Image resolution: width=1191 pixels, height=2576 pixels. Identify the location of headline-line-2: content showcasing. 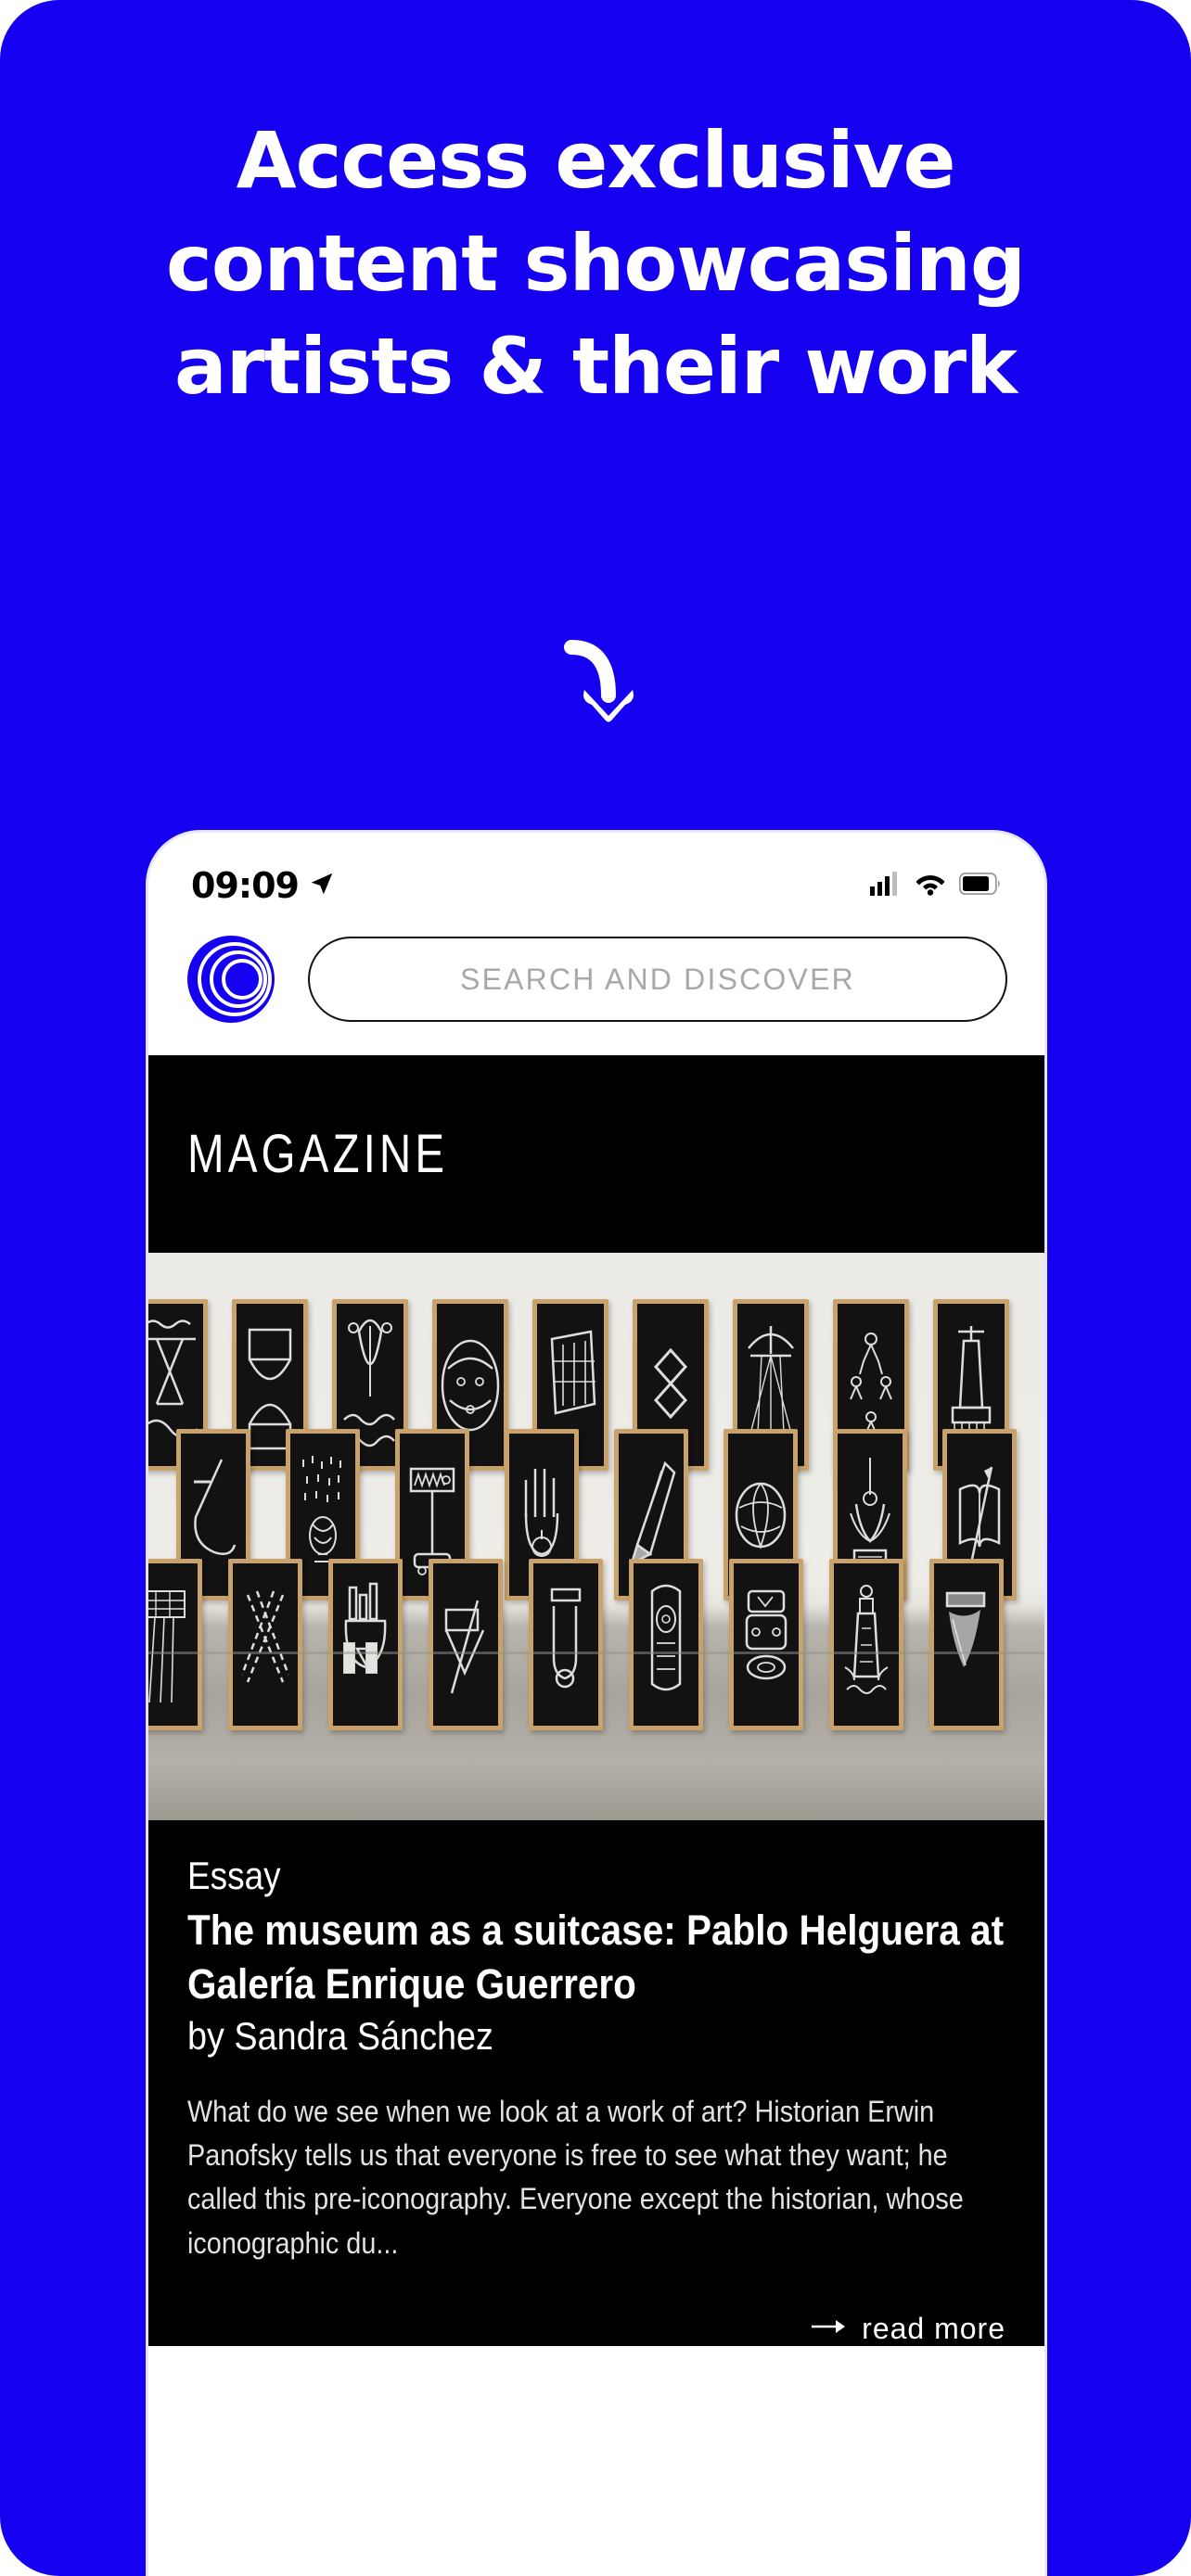
(596, 263).